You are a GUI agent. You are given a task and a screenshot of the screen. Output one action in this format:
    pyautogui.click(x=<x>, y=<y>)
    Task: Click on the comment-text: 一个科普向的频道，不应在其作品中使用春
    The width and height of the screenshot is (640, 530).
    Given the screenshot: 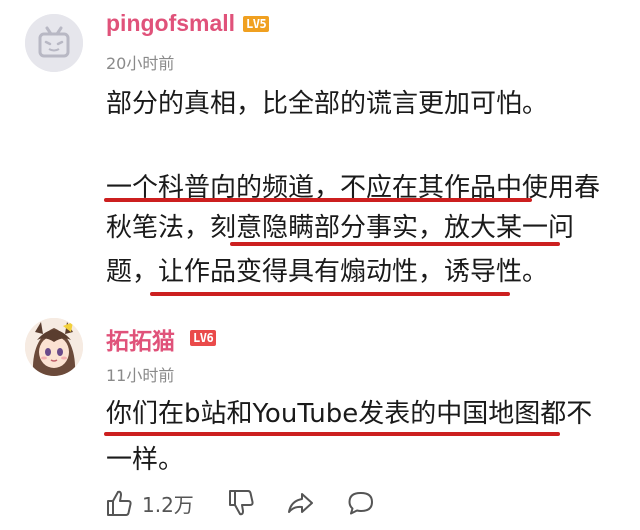 What is the action you would take?
    pyautogui.click(x=353, y=188)
    